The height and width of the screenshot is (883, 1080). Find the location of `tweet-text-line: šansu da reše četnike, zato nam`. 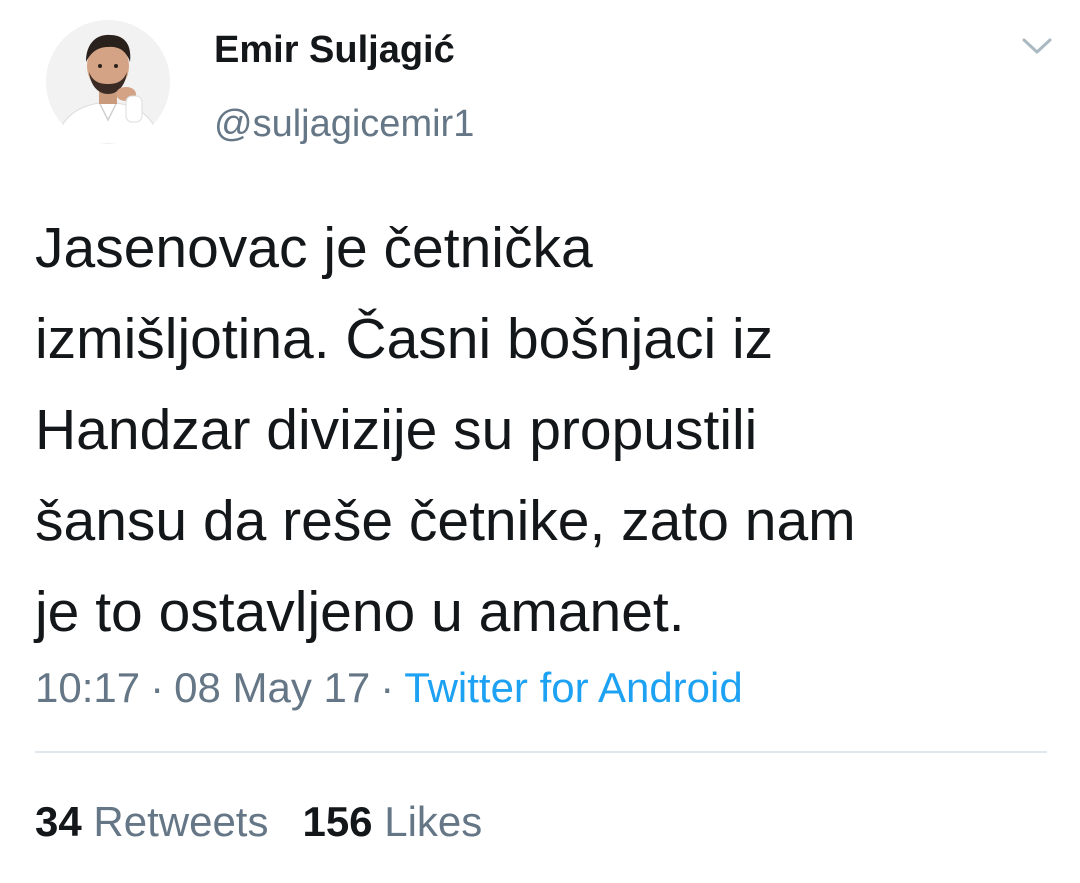

tweet-text-line: šansu da reše četnike, zato nam is located at coordinates (445, 521).